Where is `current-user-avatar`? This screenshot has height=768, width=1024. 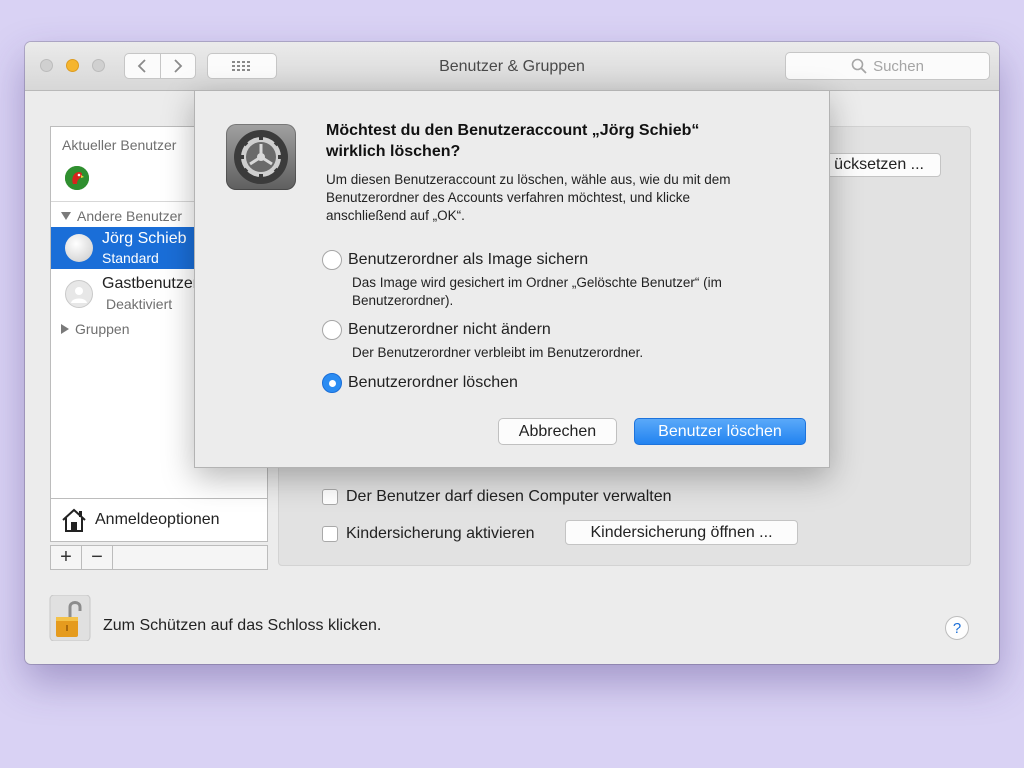 current-user-avatar is located at coordinates (77, 178).